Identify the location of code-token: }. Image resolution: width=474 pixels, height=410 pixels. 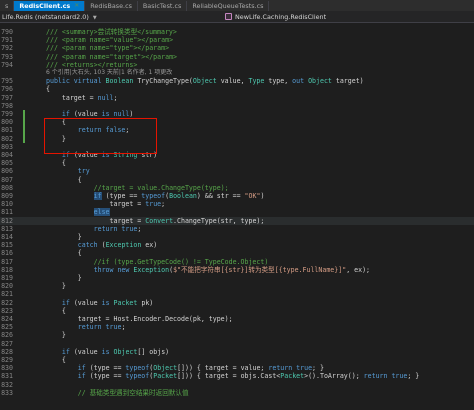
(56, 286).